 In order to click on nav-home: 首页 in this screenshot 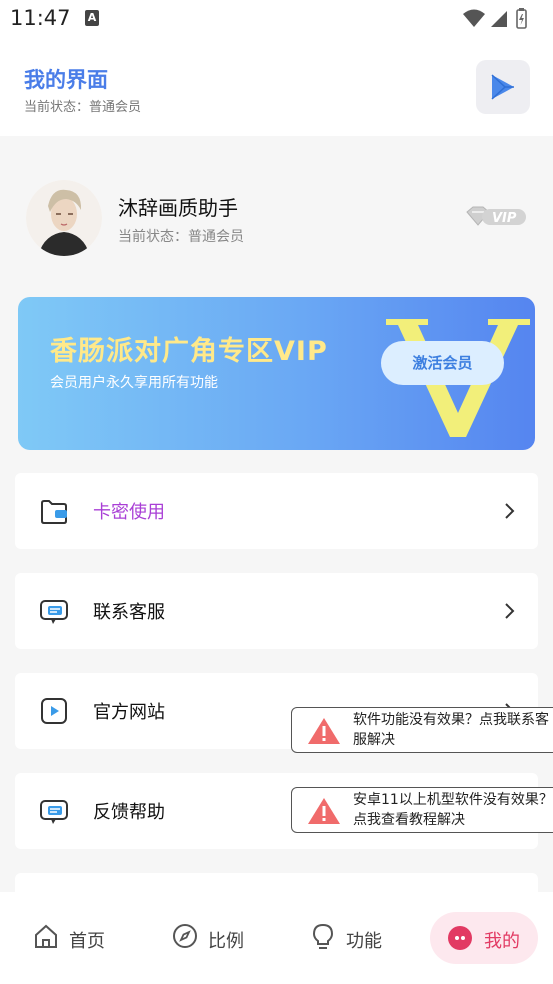, I will do `click(73, 939)`.